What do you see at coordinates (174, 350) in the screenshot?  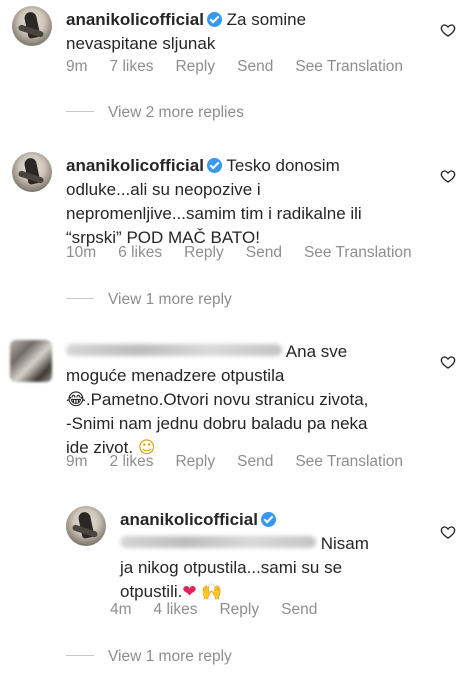 I see `username` at bounding box center [174, 350].